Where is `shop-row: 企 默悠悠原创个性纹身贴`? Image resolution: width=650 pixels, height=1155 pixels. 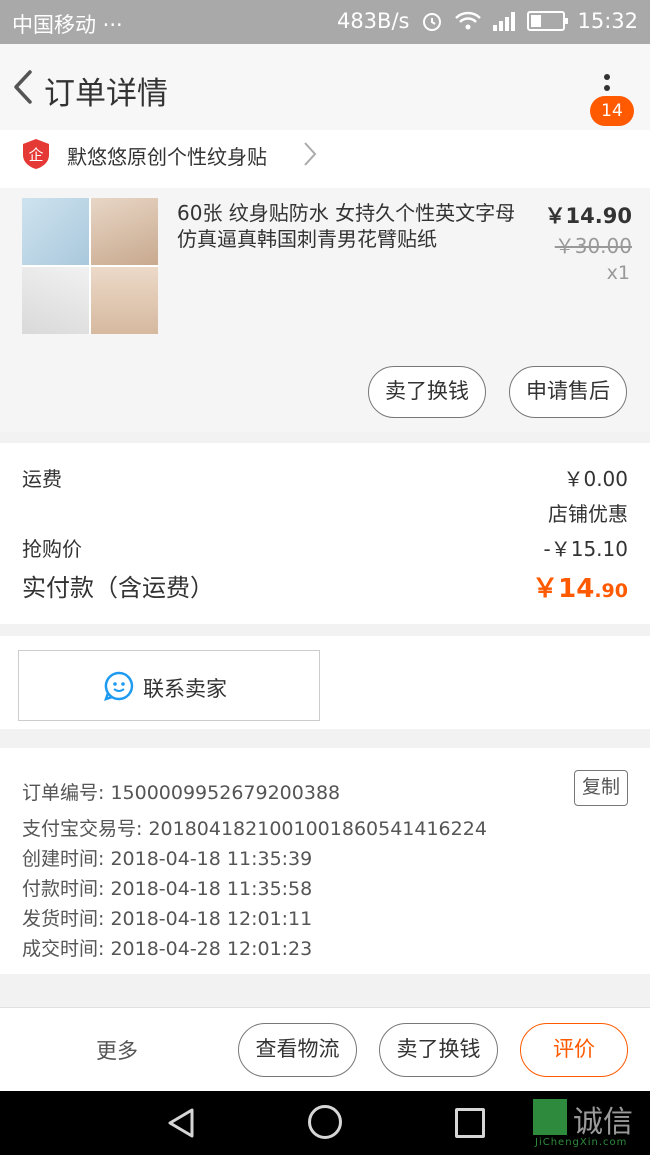 shop-row: 企 默悠悠原创个性纹身贴 is located at coordinates (325, 159).